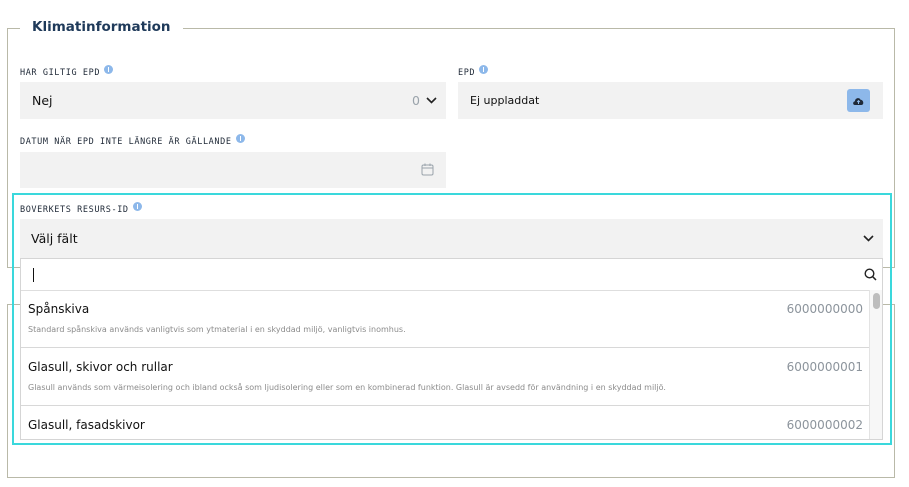  I want to click on upload-button, so click(858, 100).